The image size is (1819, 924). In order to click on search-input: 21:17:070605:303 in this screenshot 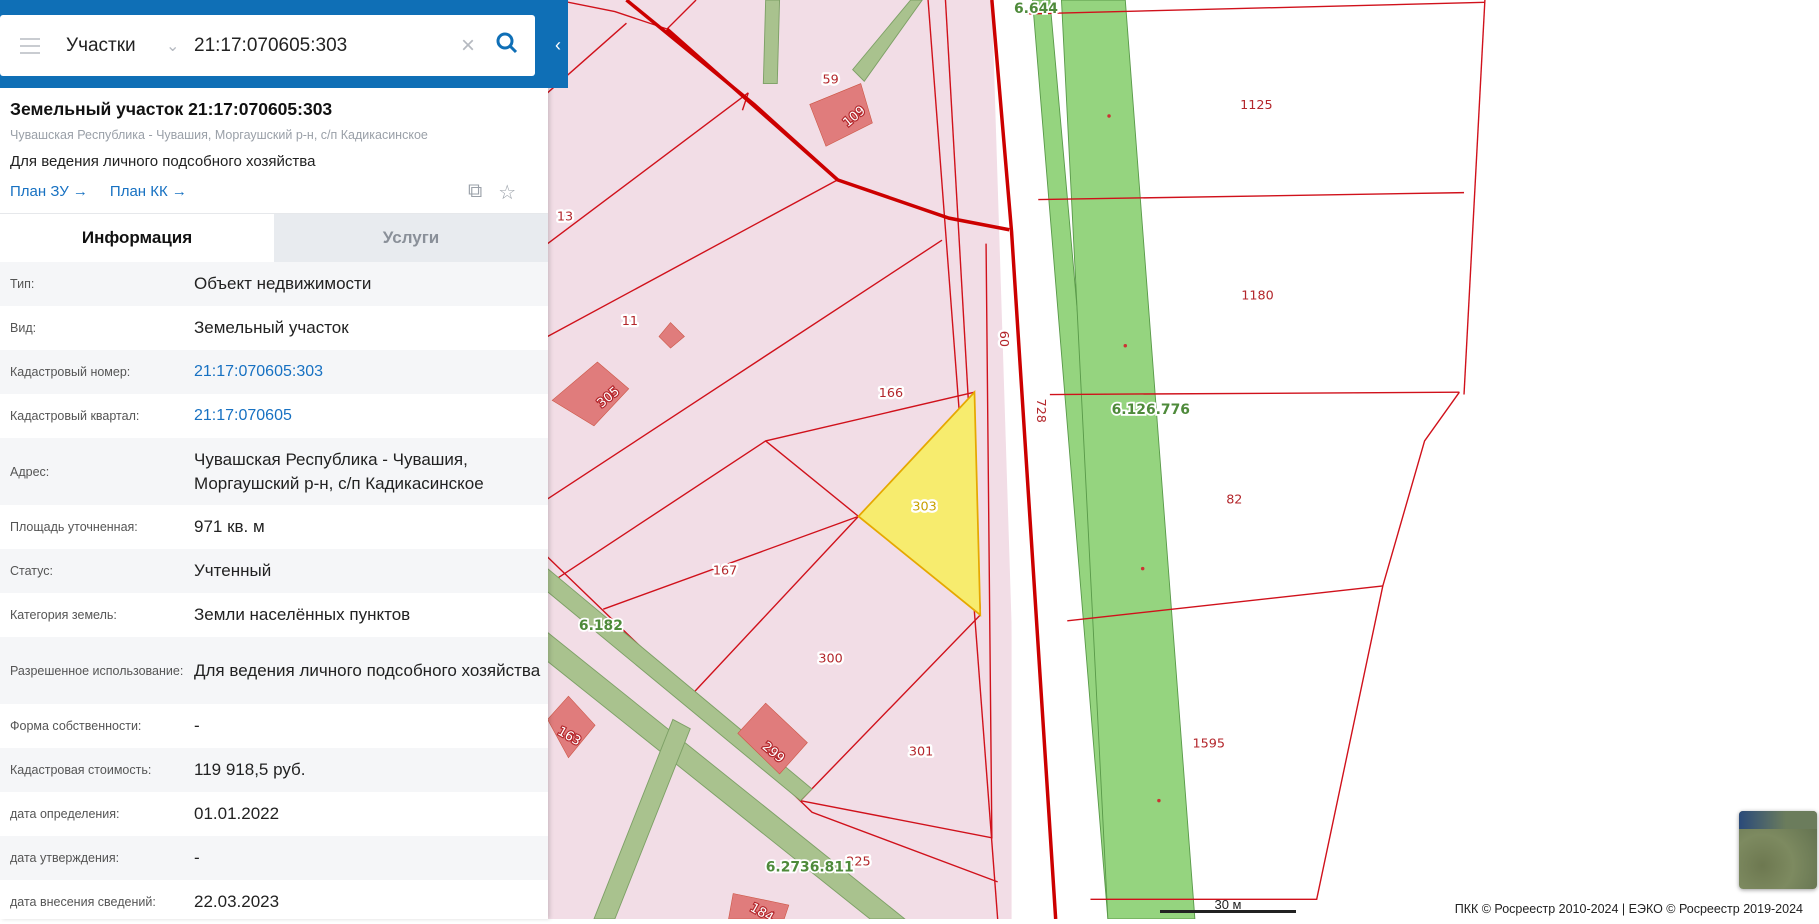, I will do `click(327, 46)`.